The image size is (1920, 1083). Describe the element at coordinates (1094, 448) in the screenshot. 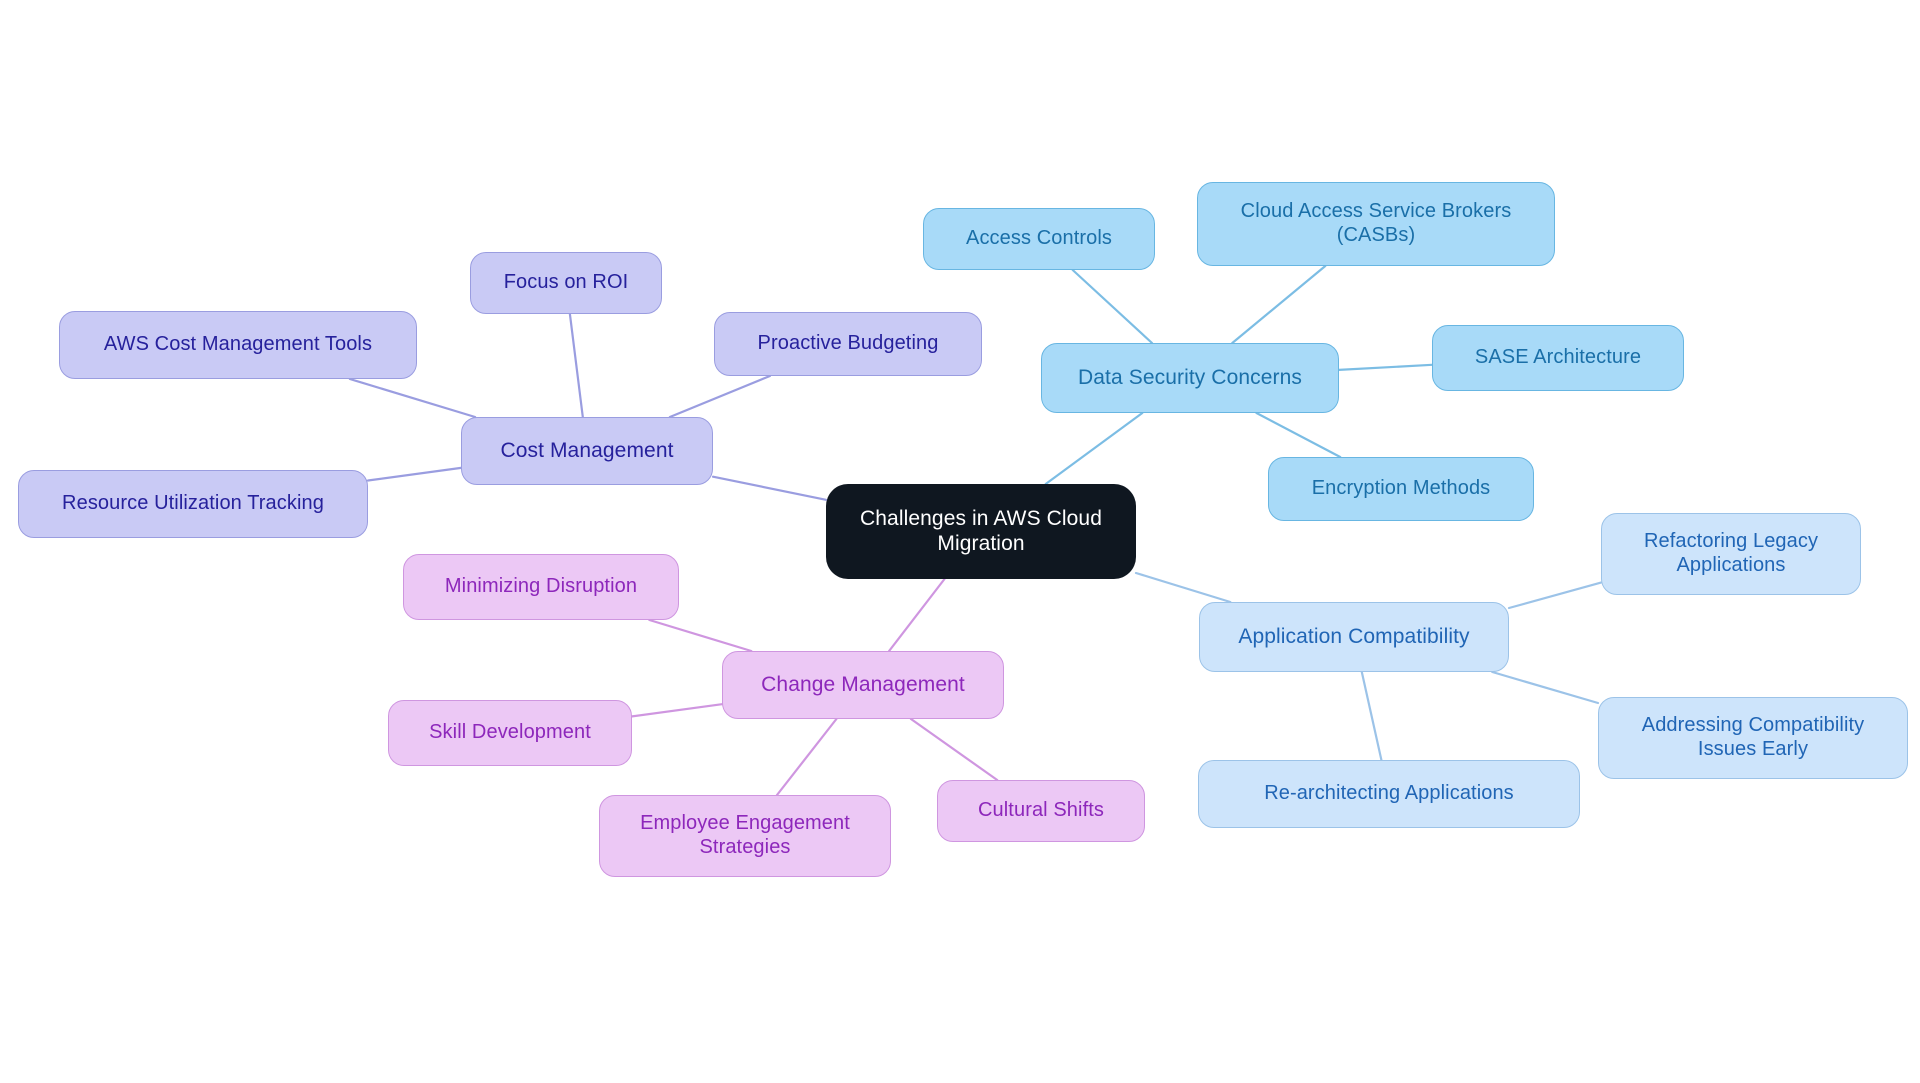

I see `mindmap-edge-root-to-data-security-concerns` at that location.